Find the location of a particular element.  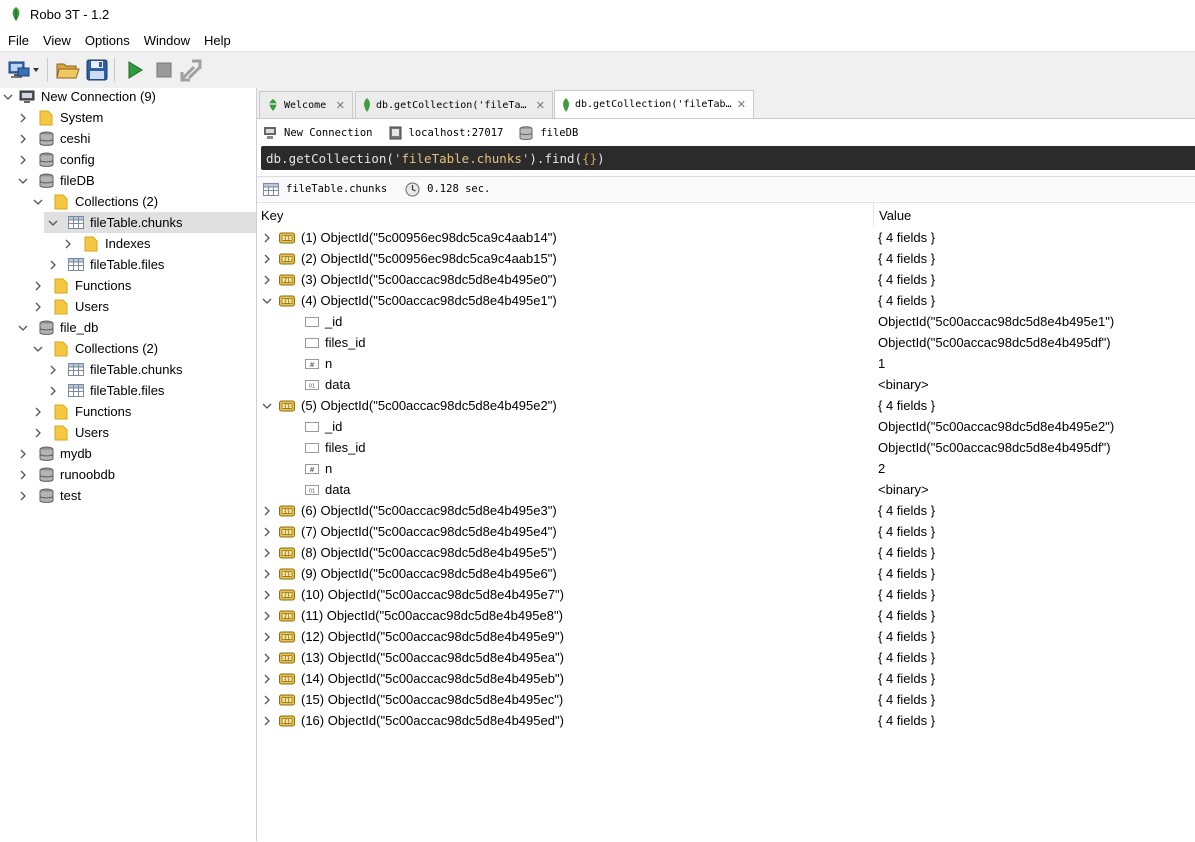

tree-item: fileDB is located at coordinates (128, 180).